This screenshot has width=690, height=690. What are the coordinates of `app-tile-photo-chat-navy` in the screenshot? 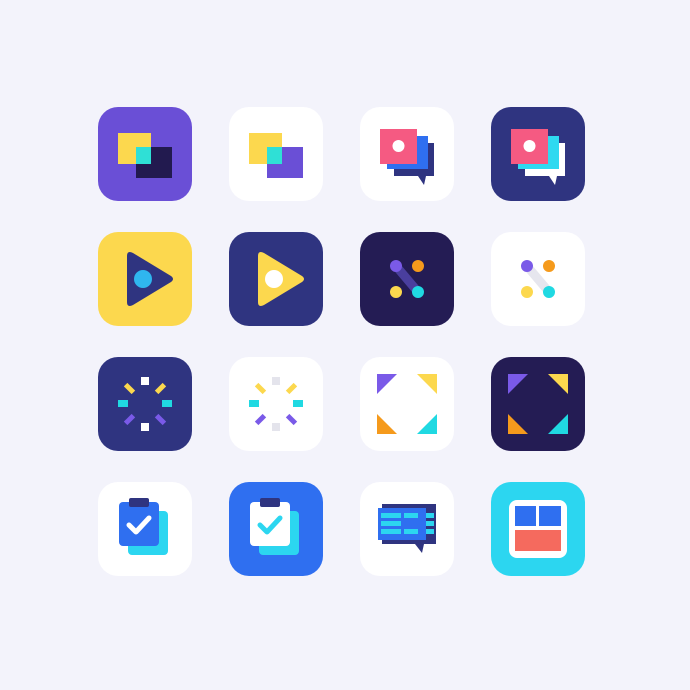 It's located at (538, 154).